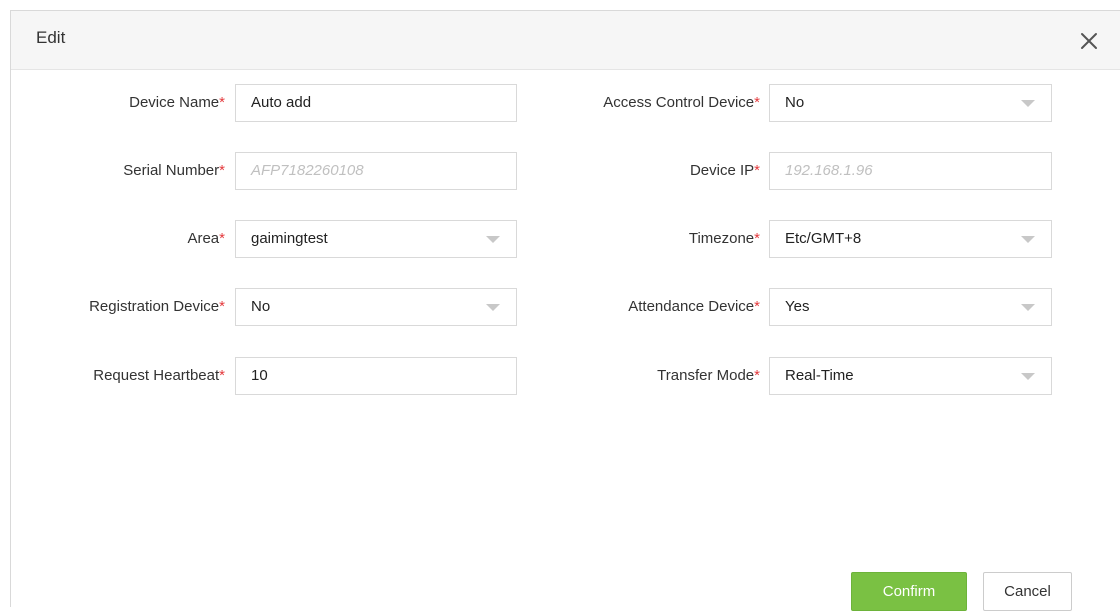 The image size is (1120, 611). What do you see at coordinates (910, 307) in the screenshot?
I see `attendance-device-select: Yes` at bounding box center [910, 307].